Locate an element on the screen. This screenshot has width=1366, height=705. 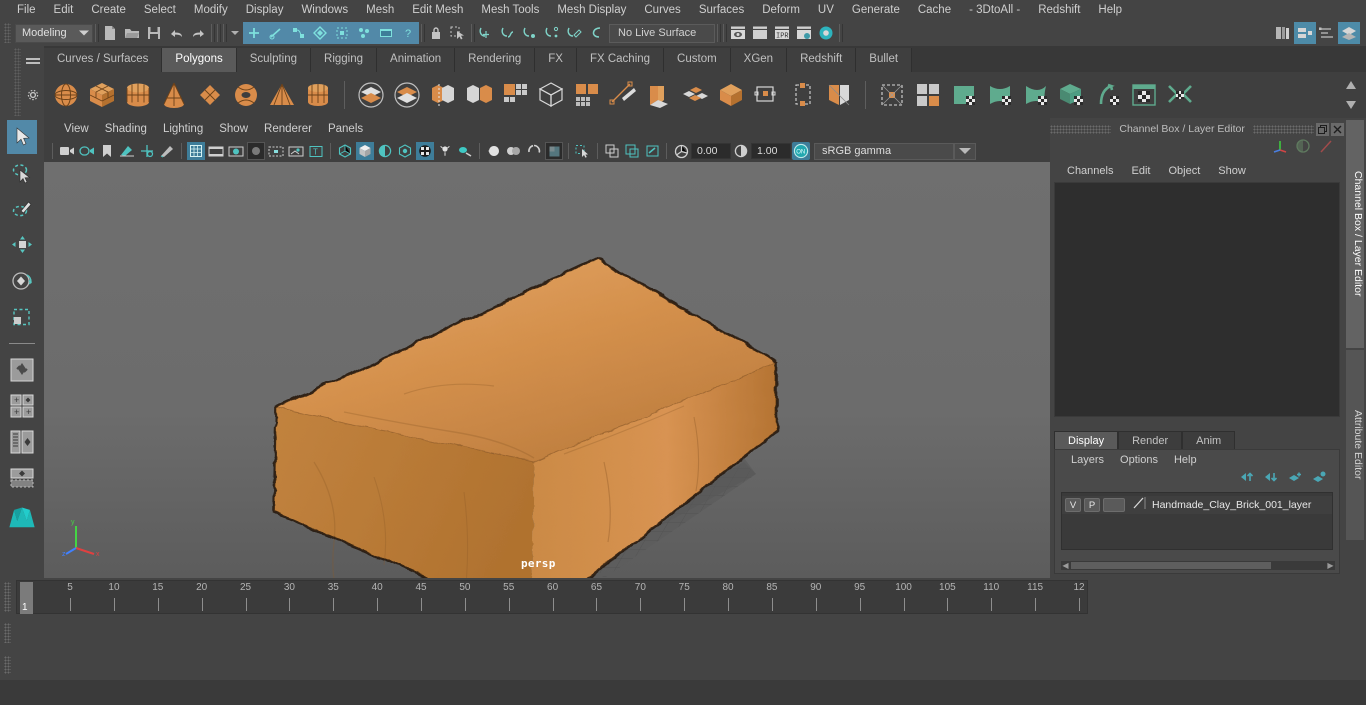
shelf-tab-curves-surfaces: Curves / Surfaces is located at coordinates (103, 60).